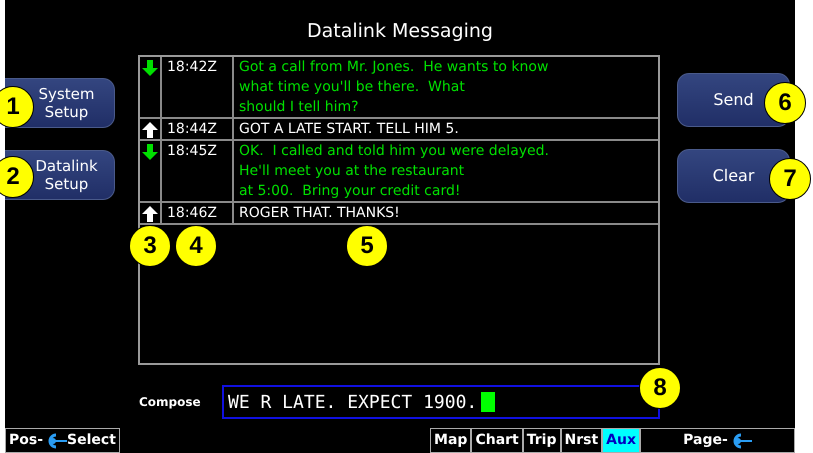 This screenshot has width=813, height=453. Describe the element at coordinates (349, 129) in the screenshot. I see `message-text: GOT A LATE START. TELL HIM 5.` at that location.